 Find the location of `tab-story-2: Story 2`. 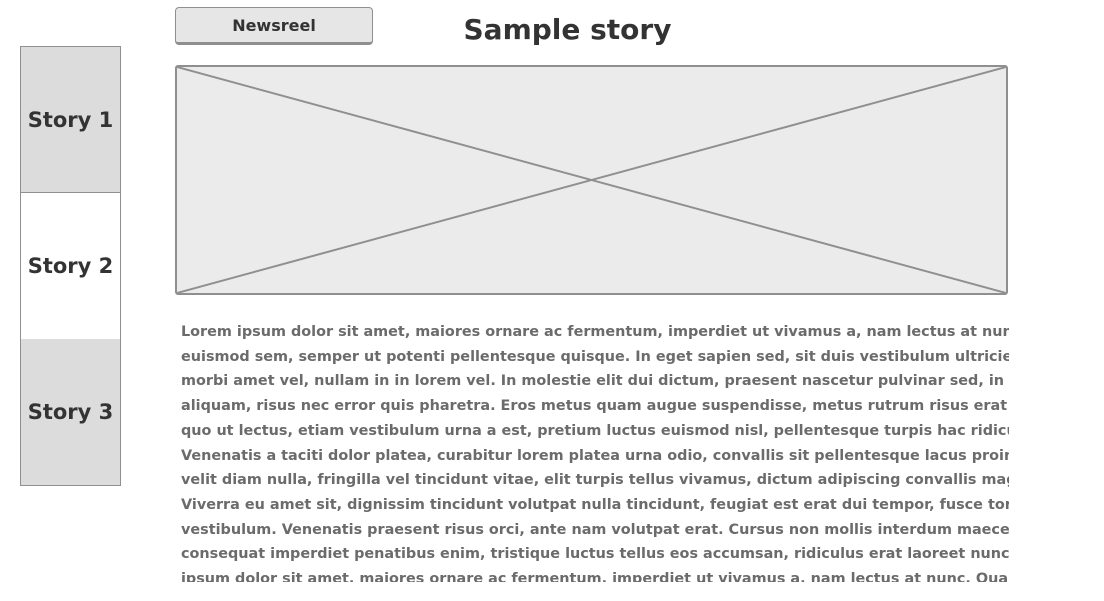

tab-story-2: Story 2 is located at coordinates (70, 266).